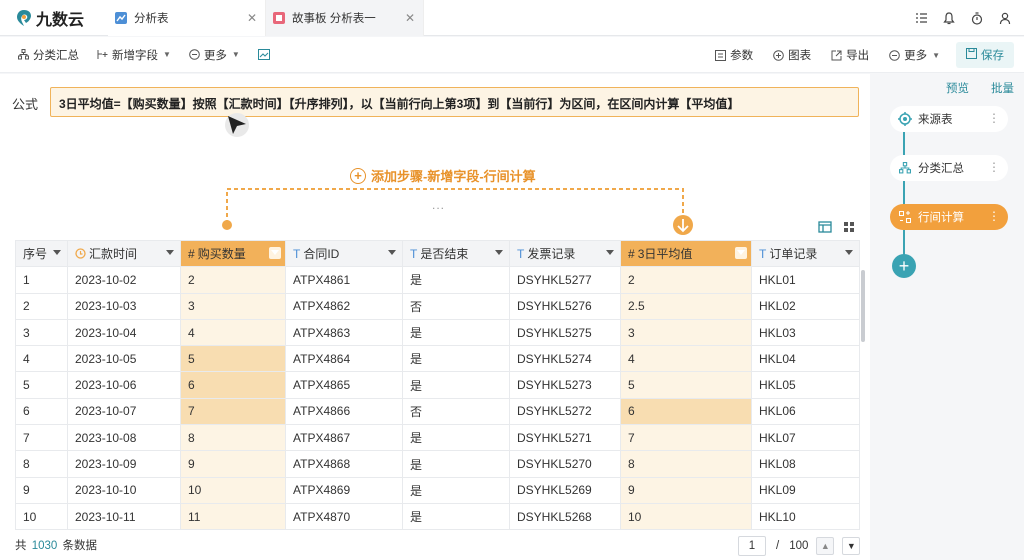 This screenshot has height=560, width=1024. What do you see at coordinates (565, 516) in the screenshot?
I see `table-cell: DSYHKL5268` at bounding box center [565, 516].